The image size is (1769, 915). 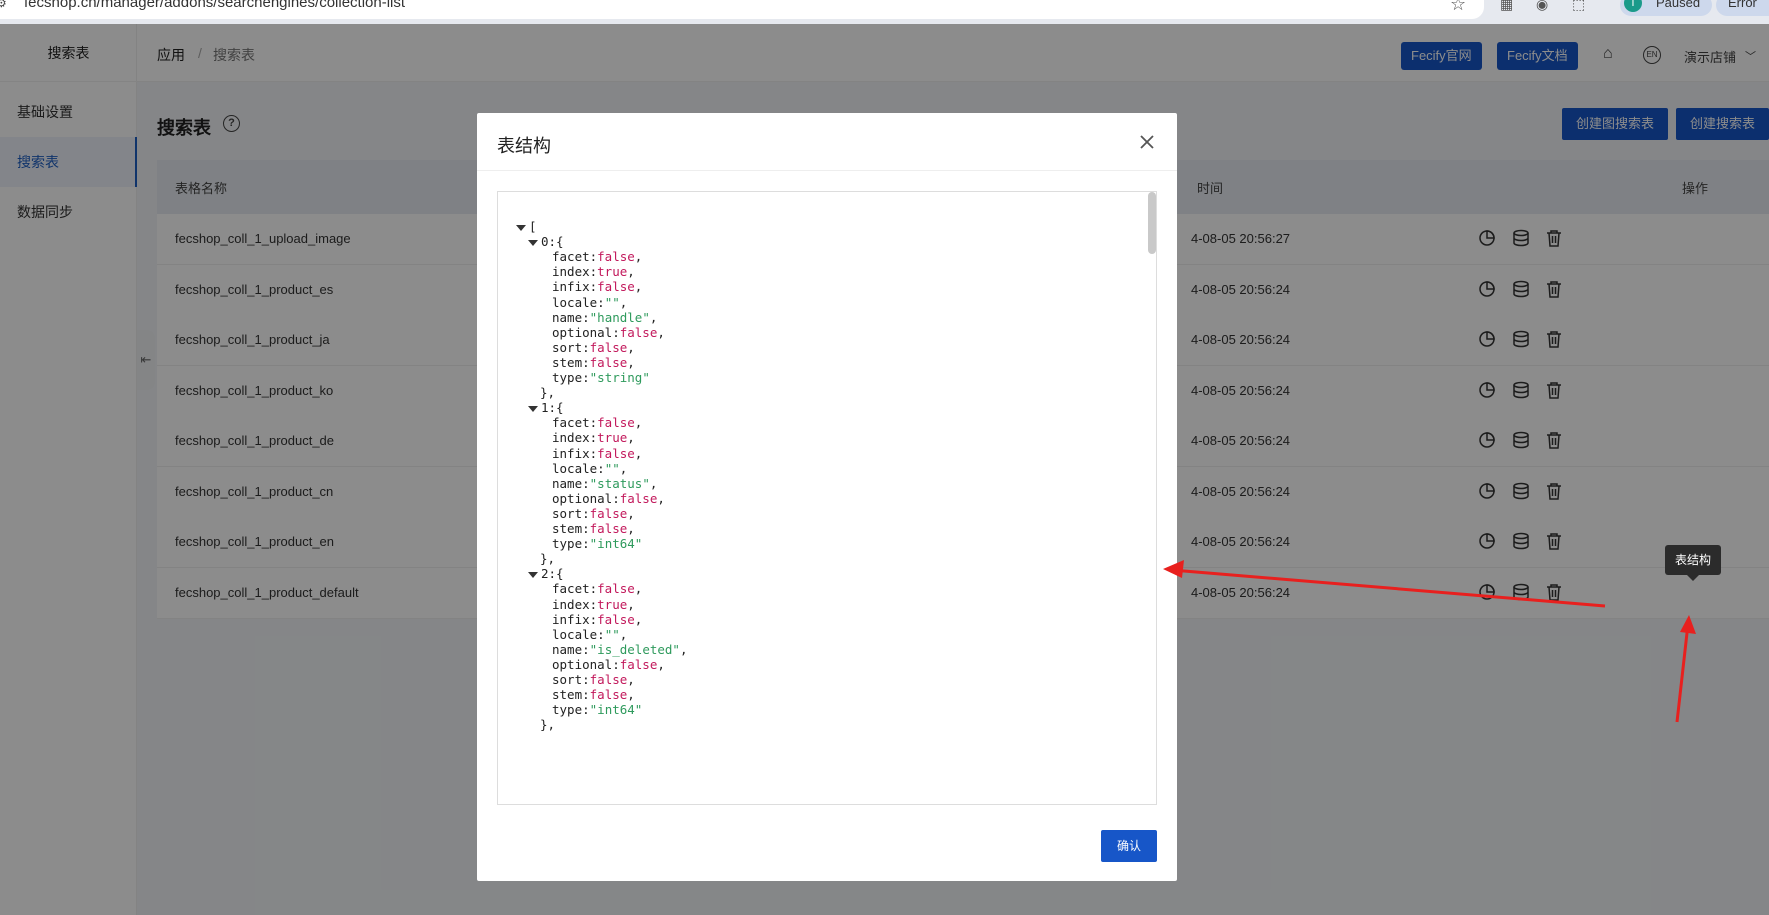 What do you see at coordinates (619, 377) in the screenshot?
I see `json-value: "string"` at bounding box center [619, 377].